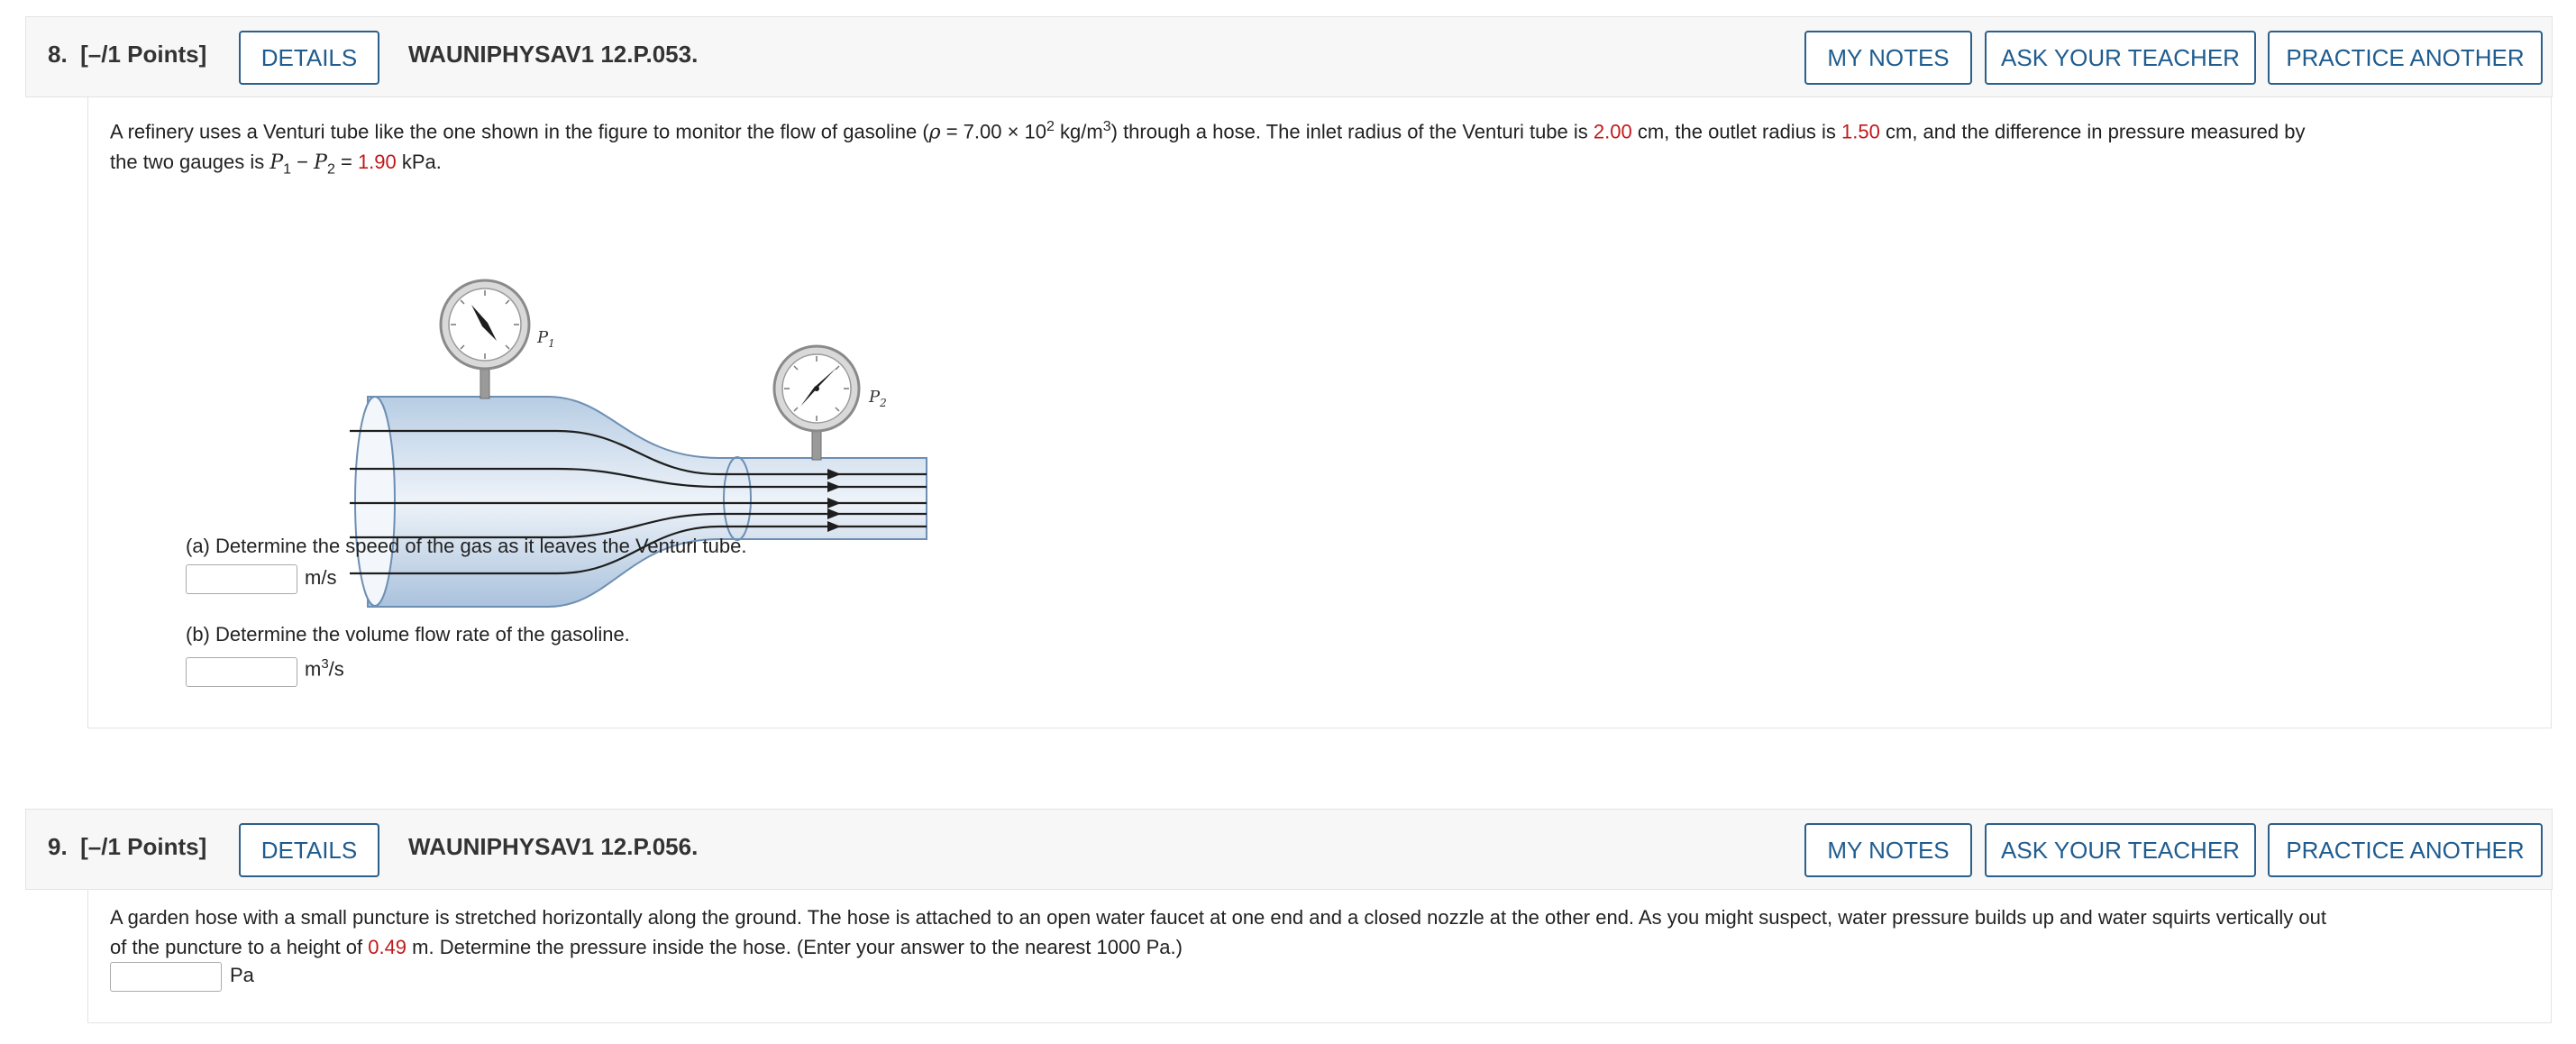 The width and height of the screenshot is (2576, 1044). I want to click on part-b-answer-input, so click(241, 672).